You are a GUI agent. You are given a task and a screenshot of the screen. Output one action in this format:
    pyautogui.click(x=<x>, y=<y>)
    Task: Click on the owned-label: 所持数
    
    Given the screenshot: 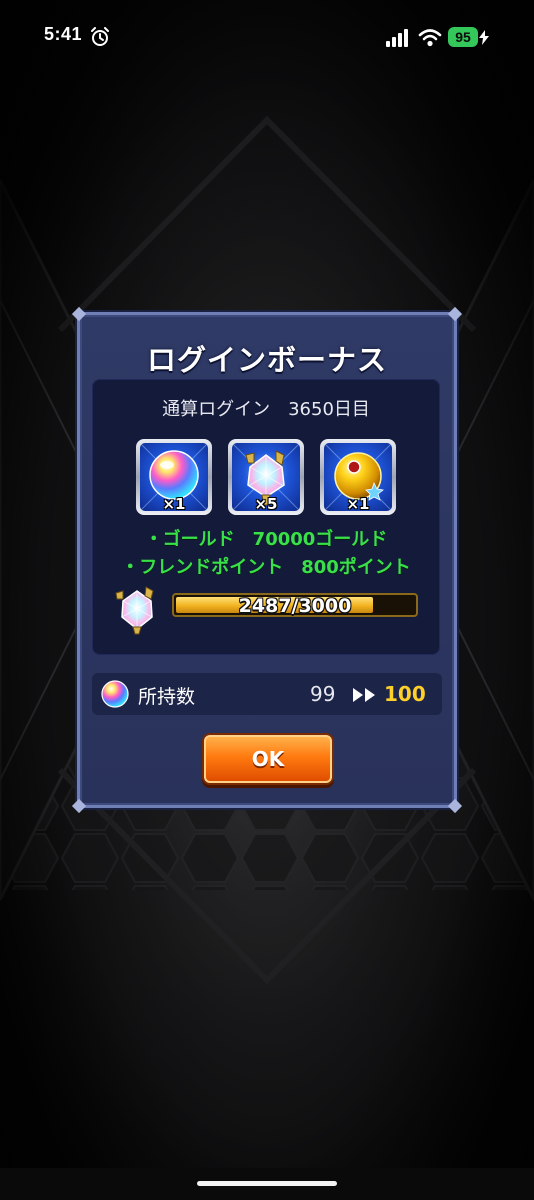 What is the action you would take?
    pyautogui.click(x=167, y=697)
    